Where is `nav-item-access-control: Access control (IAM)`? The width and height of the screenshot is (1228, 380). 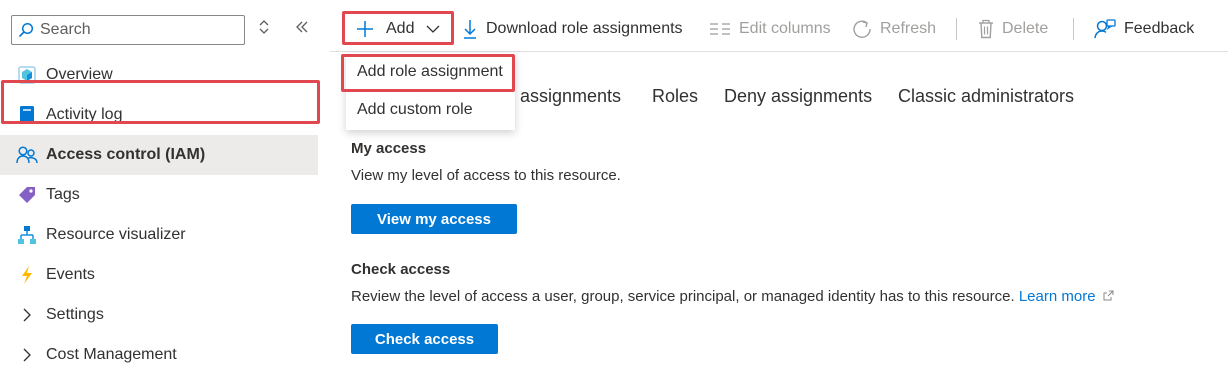
nav-item-access-control: Access control (IAM) is located at coordinates (159, 155).